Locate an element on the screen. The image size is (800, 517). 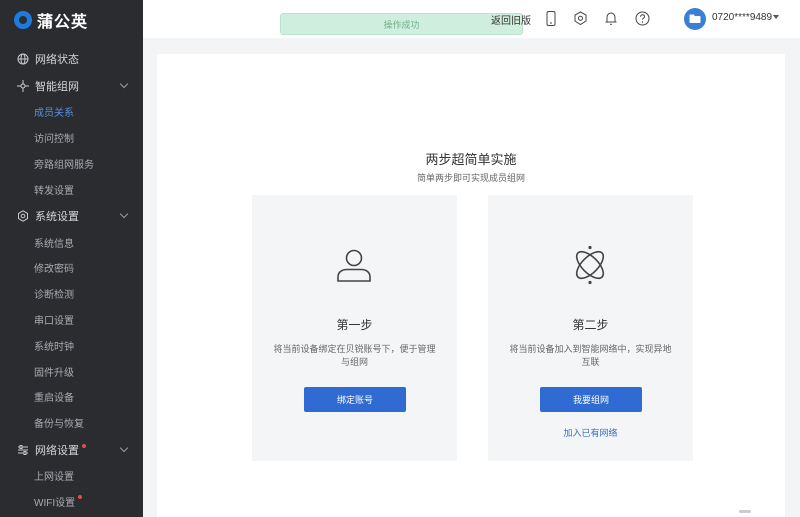
sidebar-group-network-status: 网络状态 is located at coordinates (71, 59).